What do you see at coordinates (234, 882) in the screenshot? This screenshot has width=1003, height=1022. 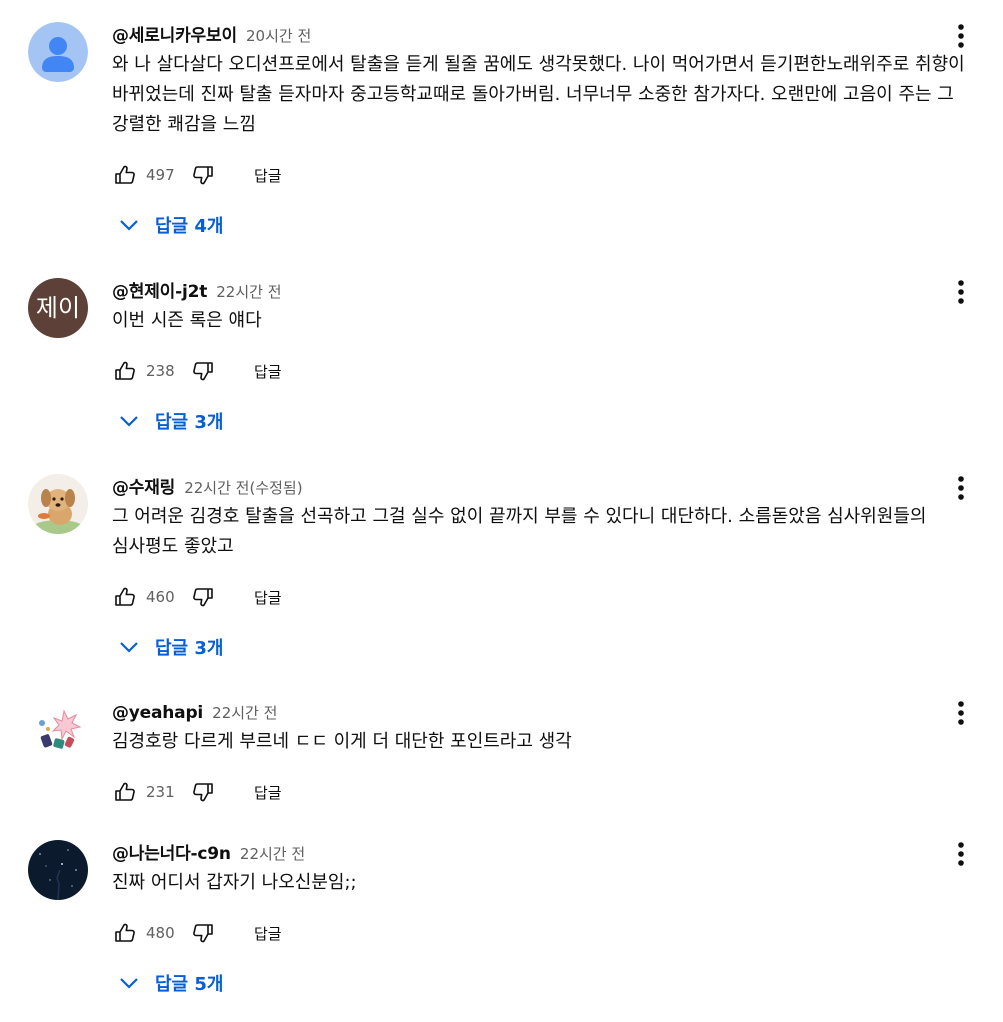 I see `comment-text: 진짜 어디서 갑자기 나오신분임;;` at bounding box center [234, 882].